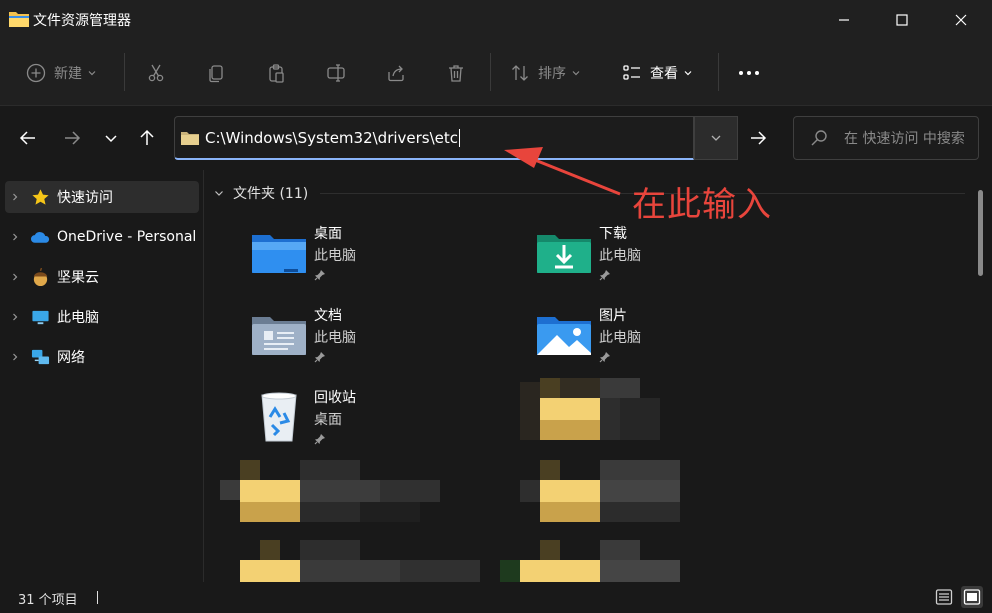  I want to click on add-circle-icon, so click(36, 73).